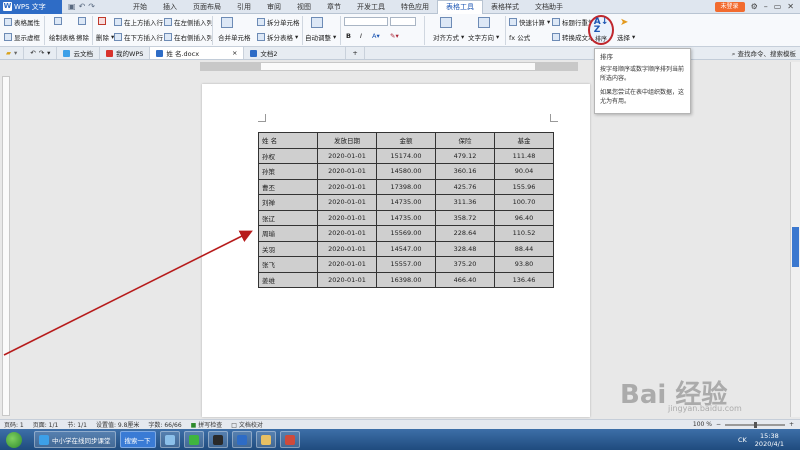 The image size is (800, 450). I want to click on vertical-scrollbar, so click(795, 239).